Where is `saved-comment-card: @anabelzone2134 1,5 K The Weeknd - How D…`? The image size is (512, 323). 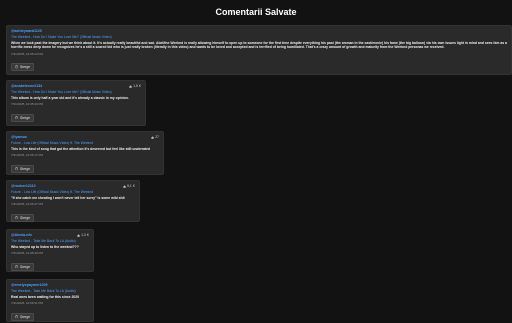 saved-comment-card: @anabelzone2134 1,5 K The Weeknd - How D… is located at coordinates (76, 103).